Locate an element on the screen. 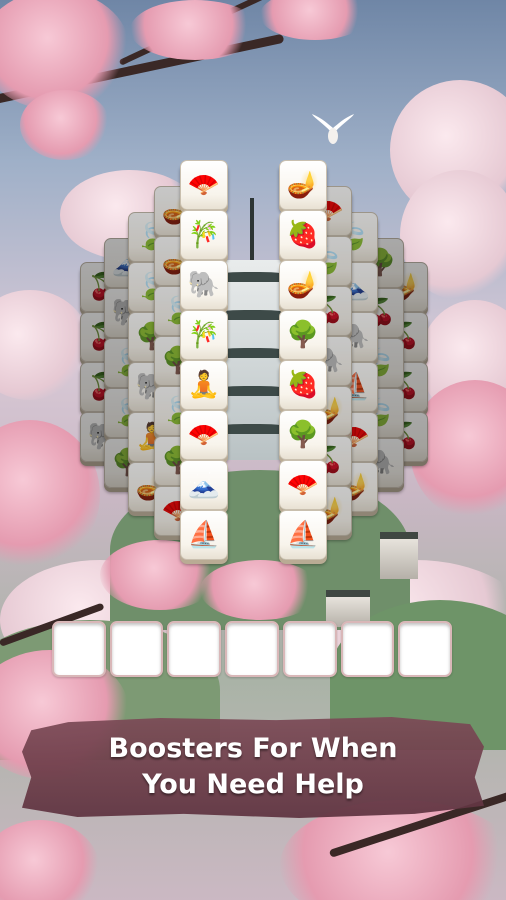 This screenshot has width=506, height=900. tile: 🐘 is located at coordinates (204, 285).